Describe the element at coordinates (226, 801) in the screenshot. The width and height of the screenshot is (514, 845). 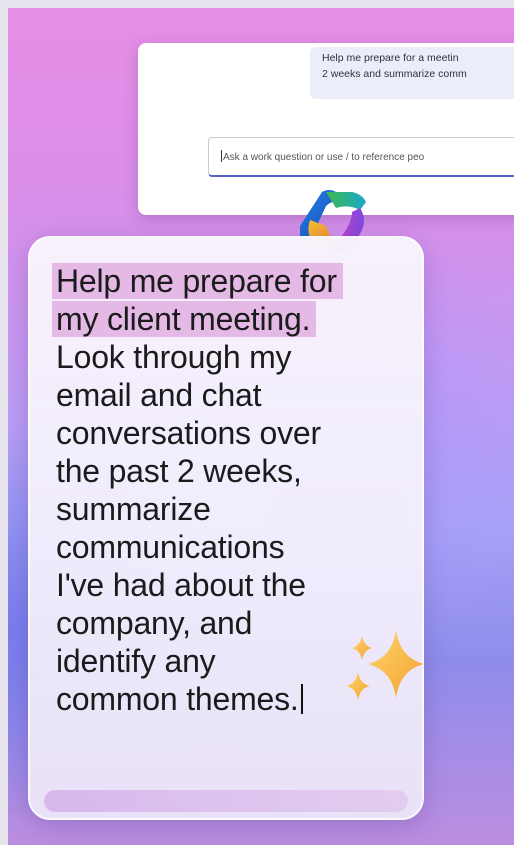
I see `card-footer-glow` at that location.